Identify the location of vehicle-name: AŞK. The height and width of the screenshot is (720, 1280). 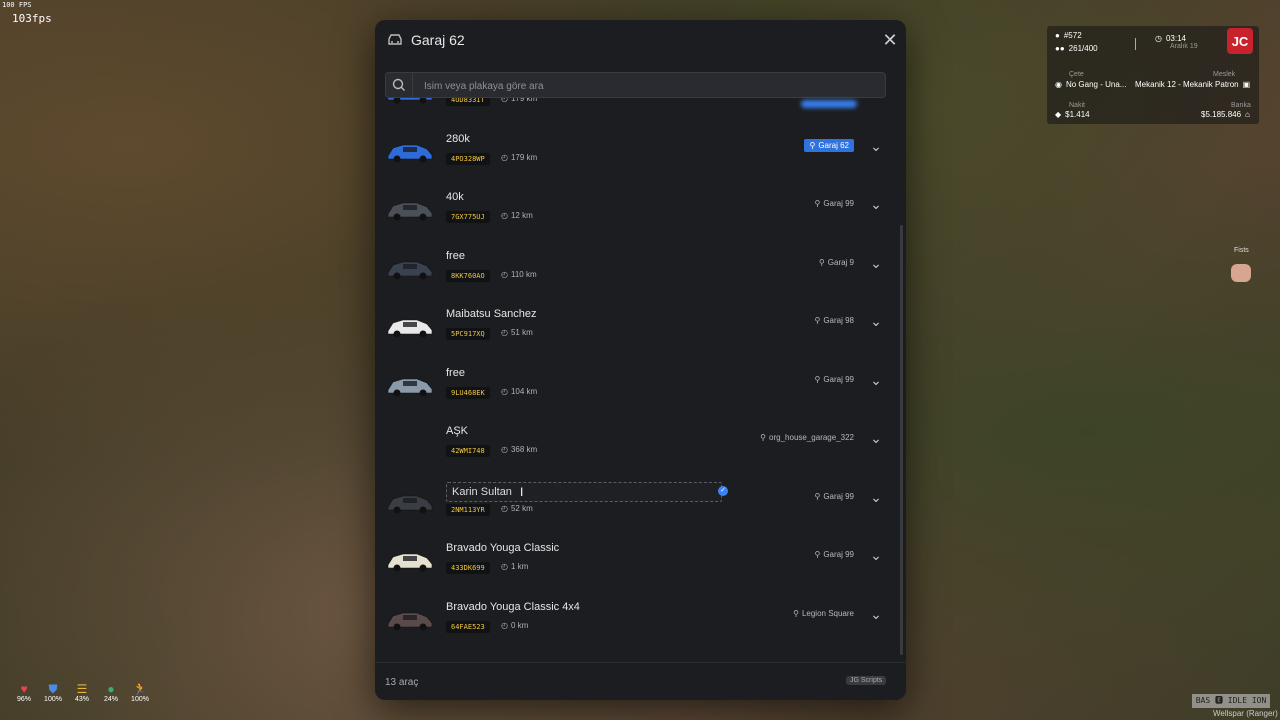
(457, 431).